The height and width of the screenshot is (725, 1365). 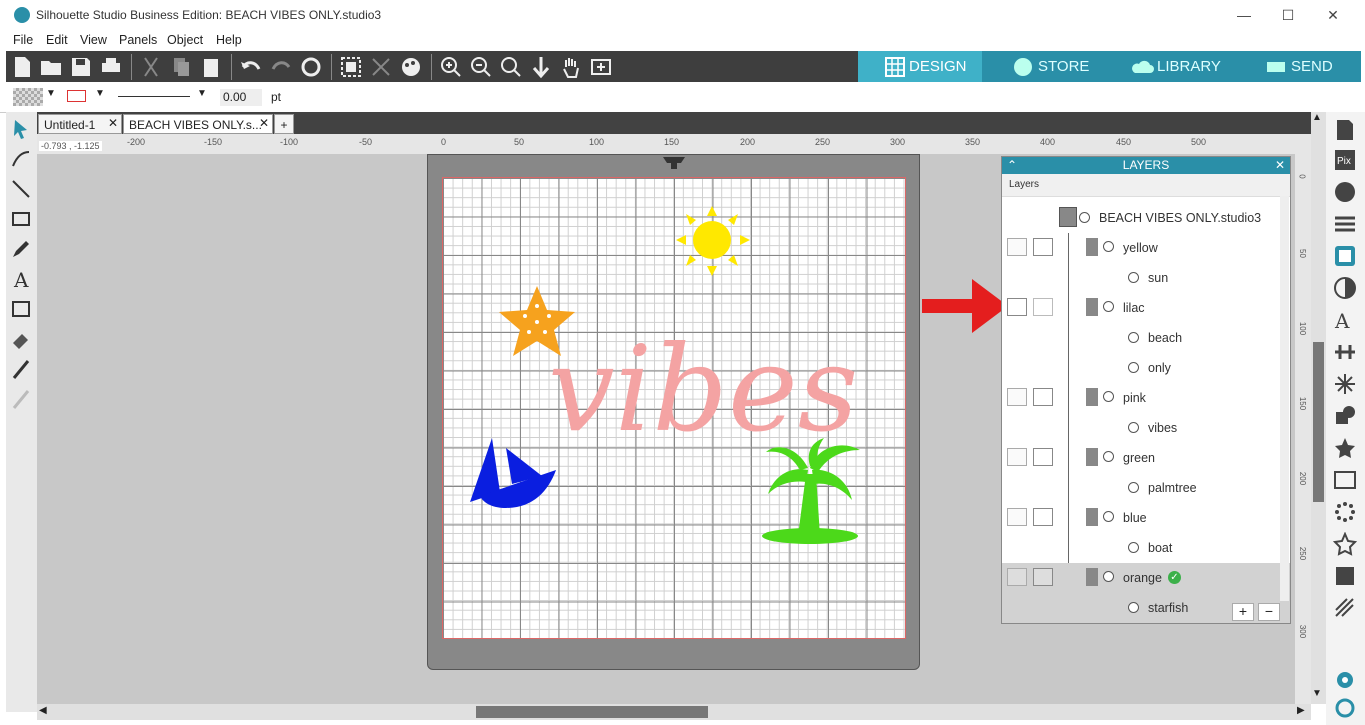 I want to click on zoom-fit-icon, so click(x=511, y=67).